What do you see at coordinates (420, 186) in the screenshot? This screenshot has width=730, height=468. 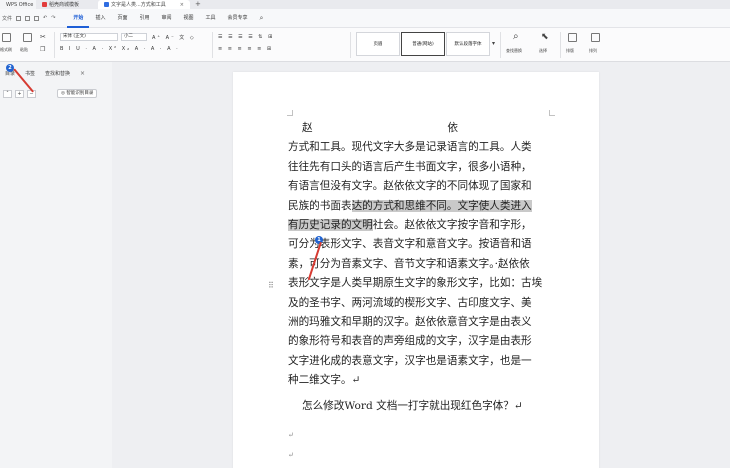 I see `text-line: 有语言但没有文字。赵依依文字的不同体现了国家和` at bounding box center [420, 186].